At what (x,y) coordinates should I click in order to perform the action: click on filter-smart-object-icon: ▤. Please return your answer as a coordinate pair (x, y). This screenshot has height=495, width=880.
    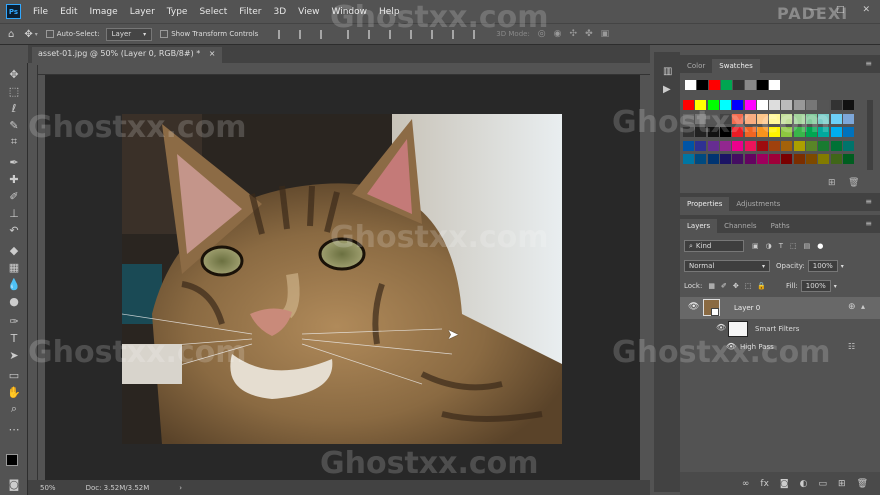
    Looking at the image, I should click on (807, 246).